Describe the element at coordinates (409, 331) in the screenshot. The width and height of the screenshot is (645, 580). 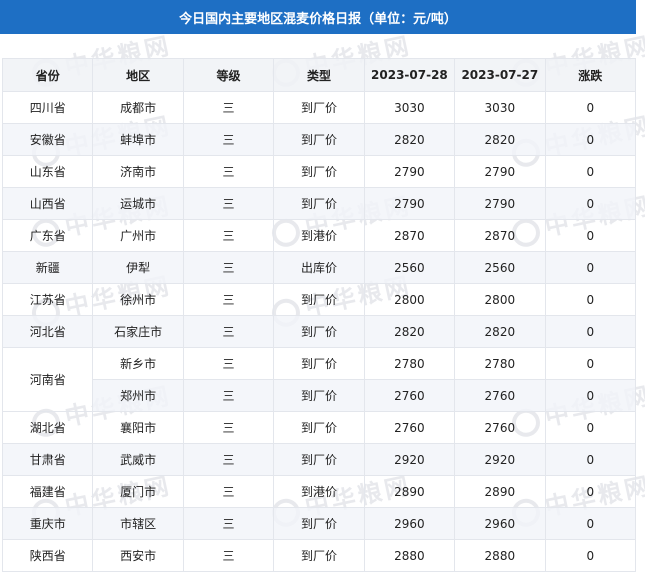
I see `cell-price-today: 2820` at that location.